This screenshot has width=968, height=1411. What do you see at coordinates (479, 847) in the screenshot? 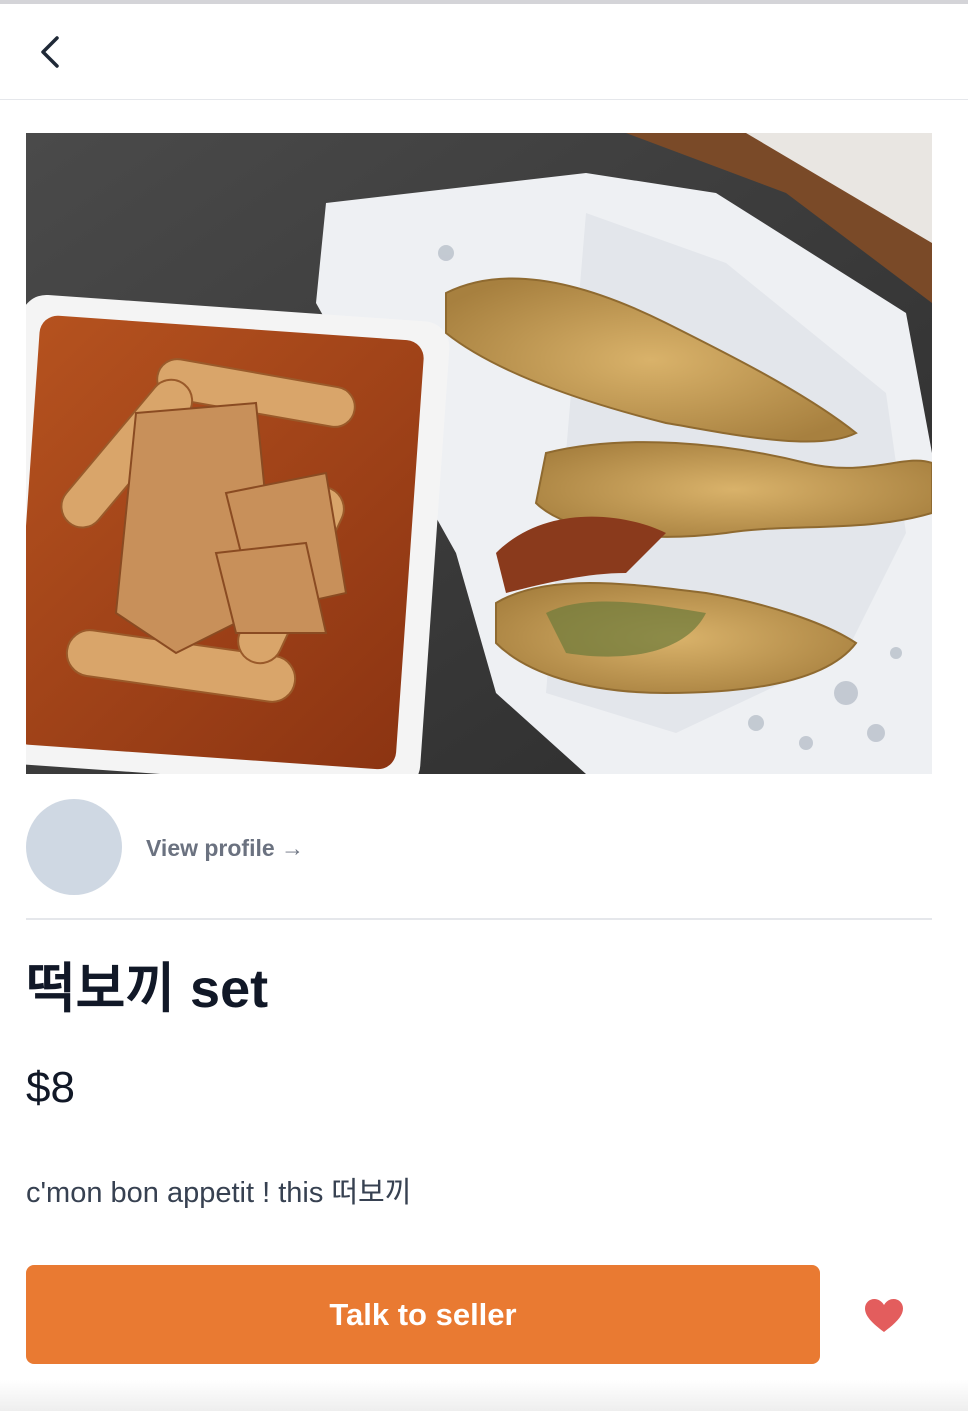
I see `seller-row: View profile →` at bounding box center [479, 847].